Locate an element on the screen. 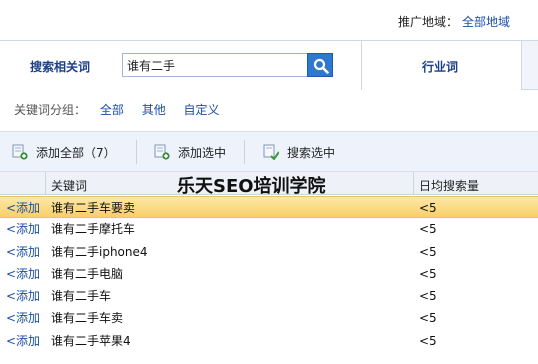  add-selected-button: 添加选中 is located at coordinates (194, 153).